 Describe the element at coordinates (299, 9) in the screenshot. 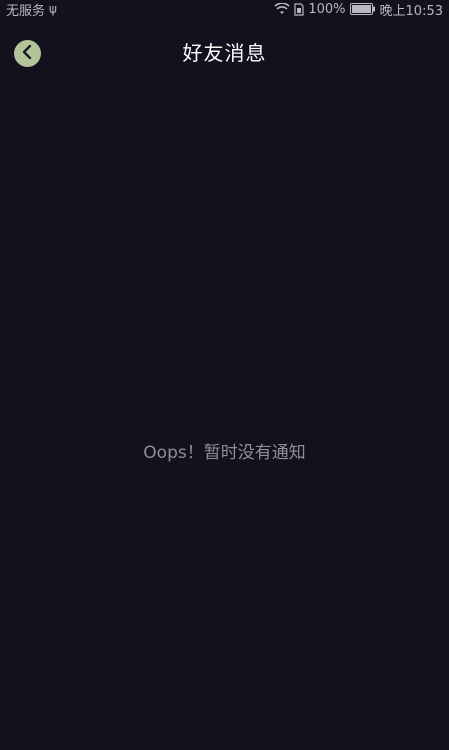

I see `sim-icon` at that location.